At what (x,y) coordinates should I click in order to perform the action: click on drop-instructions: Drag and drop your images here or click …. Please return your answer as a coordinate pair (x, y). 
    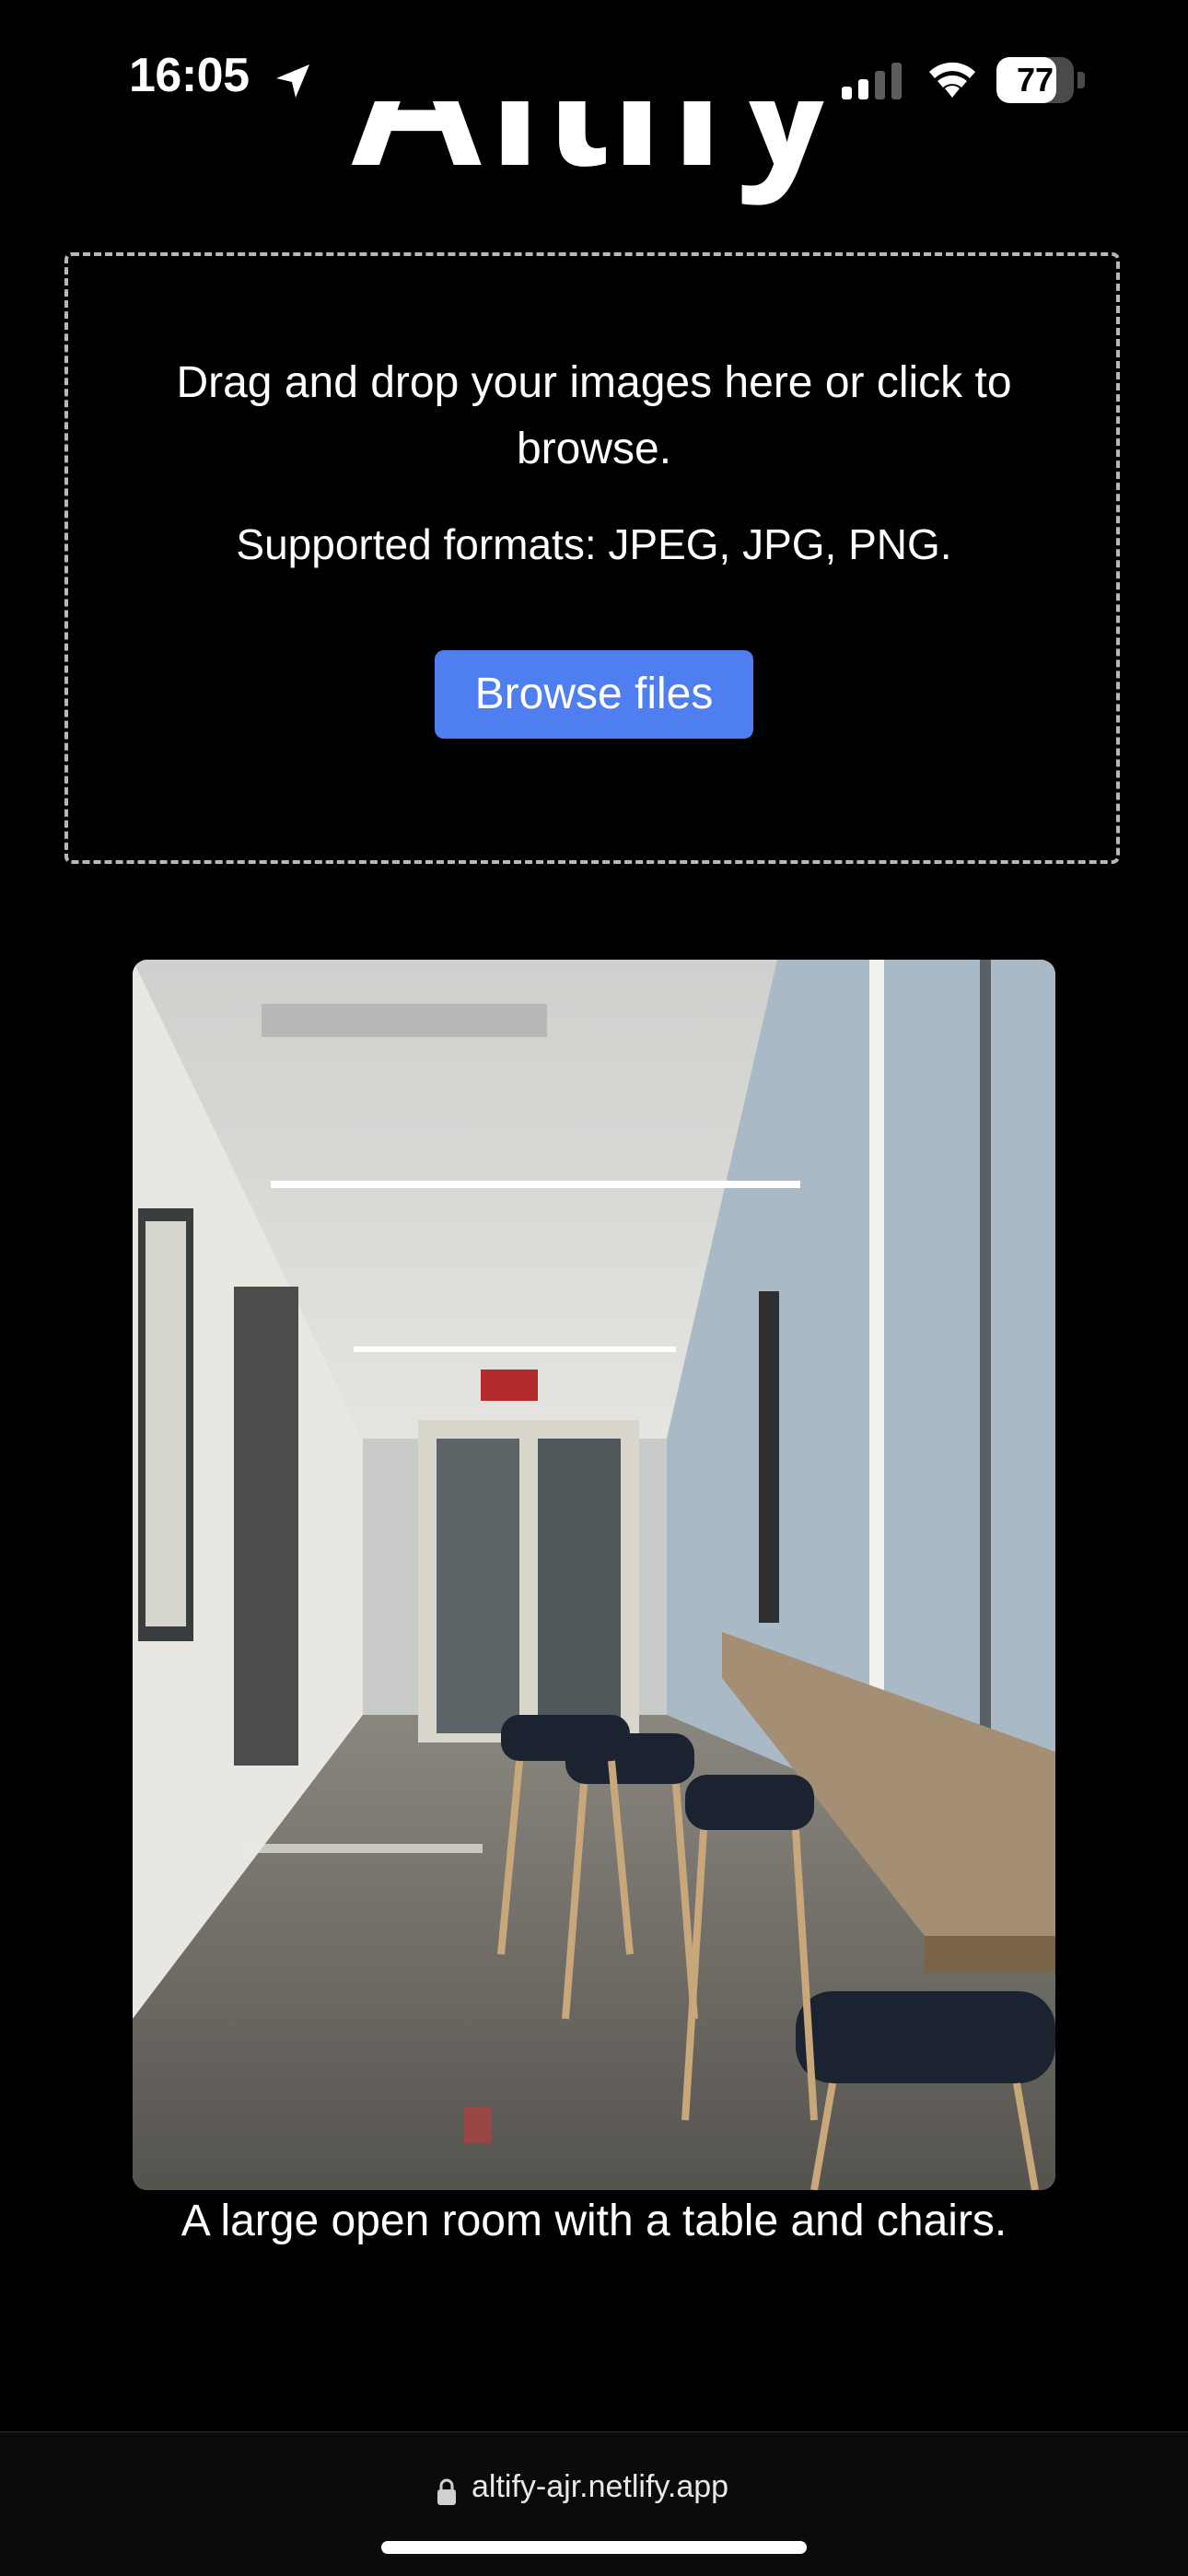
    Looking at the image, I should click on (594, 415).